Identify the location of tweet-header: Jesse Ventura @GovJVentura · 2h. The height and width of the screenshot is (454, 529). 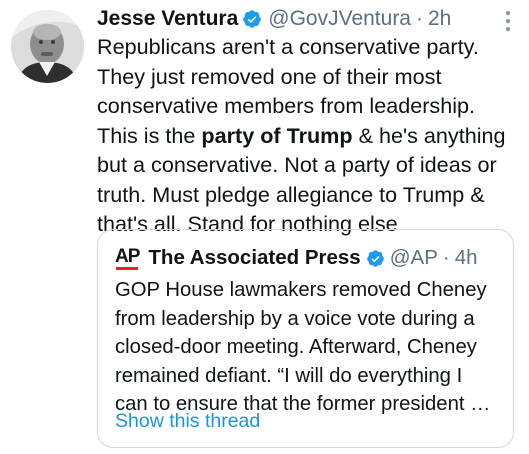
(299, 19).